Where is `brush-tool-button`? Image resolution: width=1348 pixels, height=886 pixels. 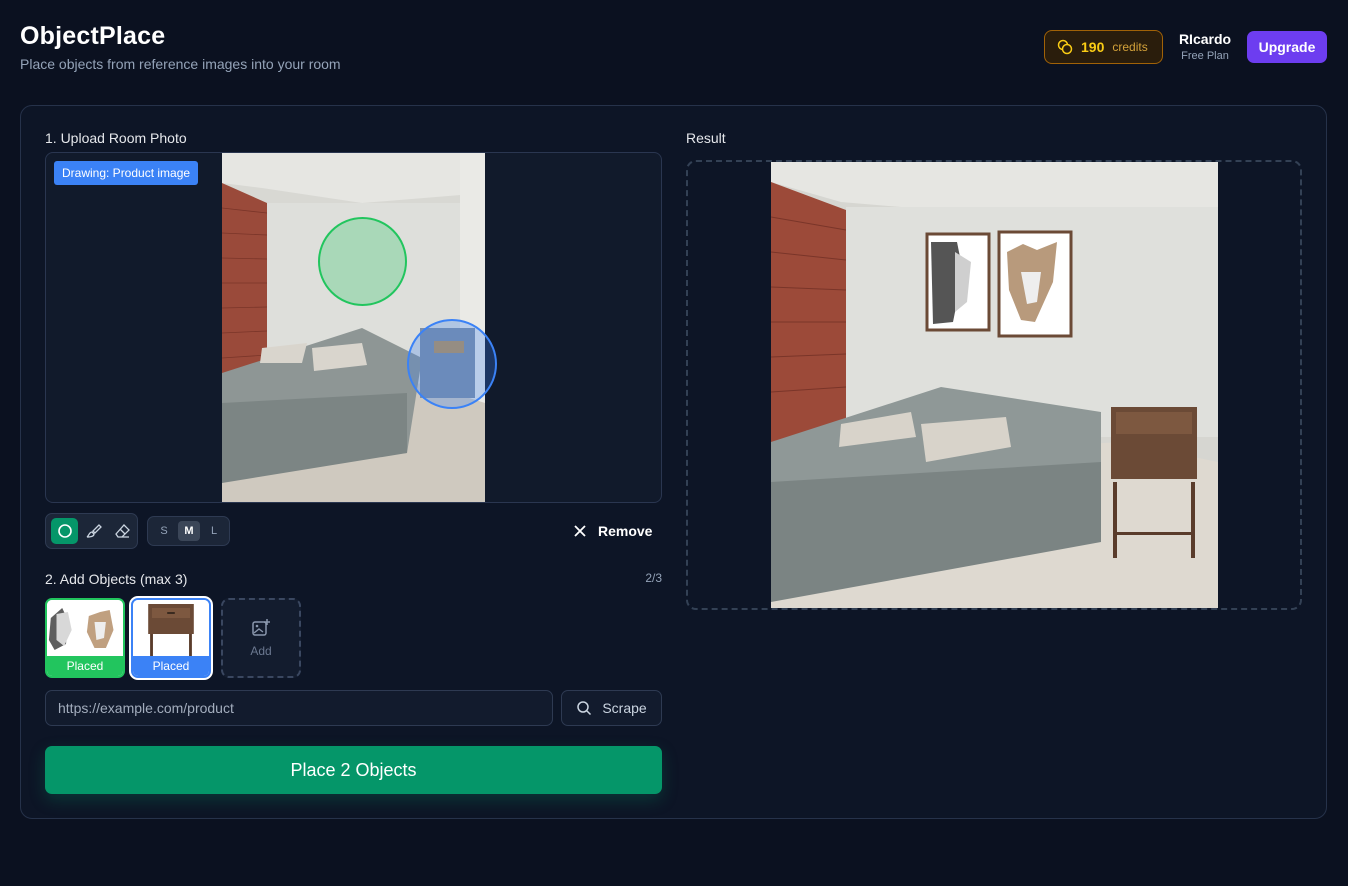 brush-tool-button is located at coordinates (93, 531).